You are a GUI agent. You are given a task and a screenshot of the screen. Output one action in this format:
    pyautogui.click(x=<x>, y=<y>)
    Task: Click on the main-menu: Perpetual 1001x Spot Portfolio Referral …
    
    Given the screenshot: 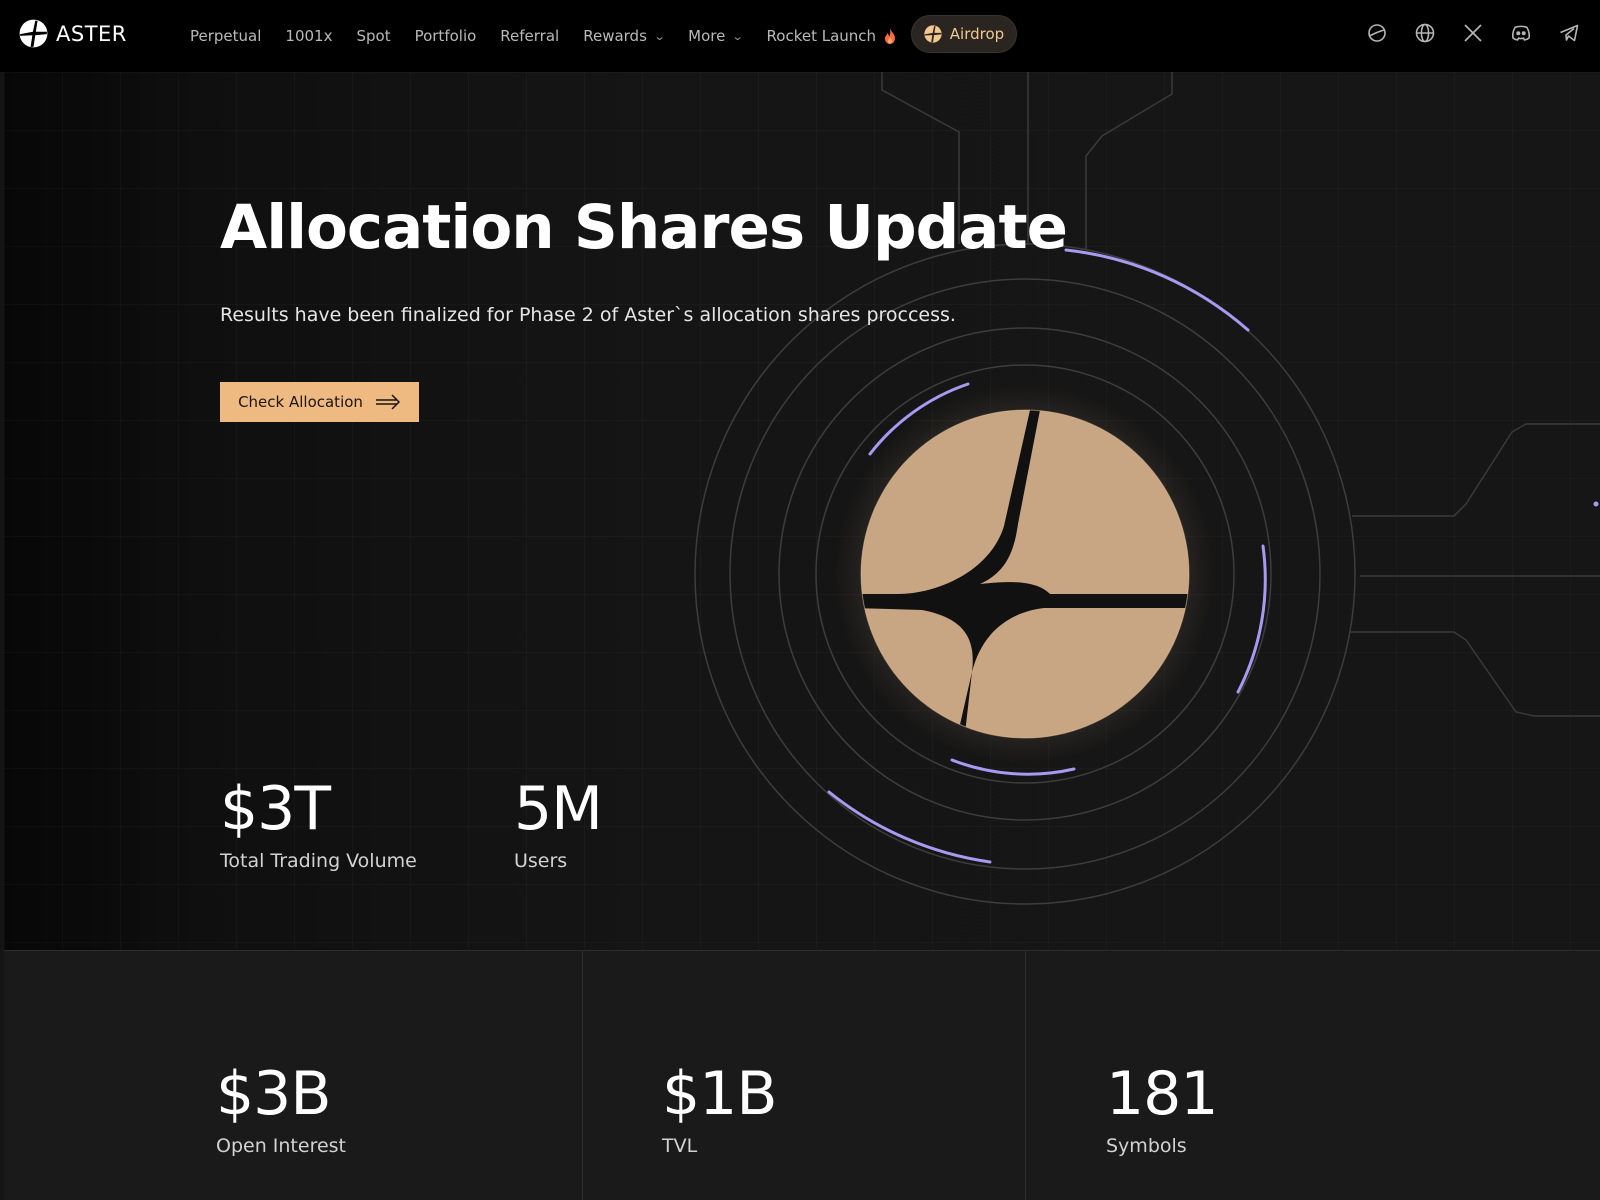 What is the action you would take?
    pyautogui.click(x=555, y=36)
    